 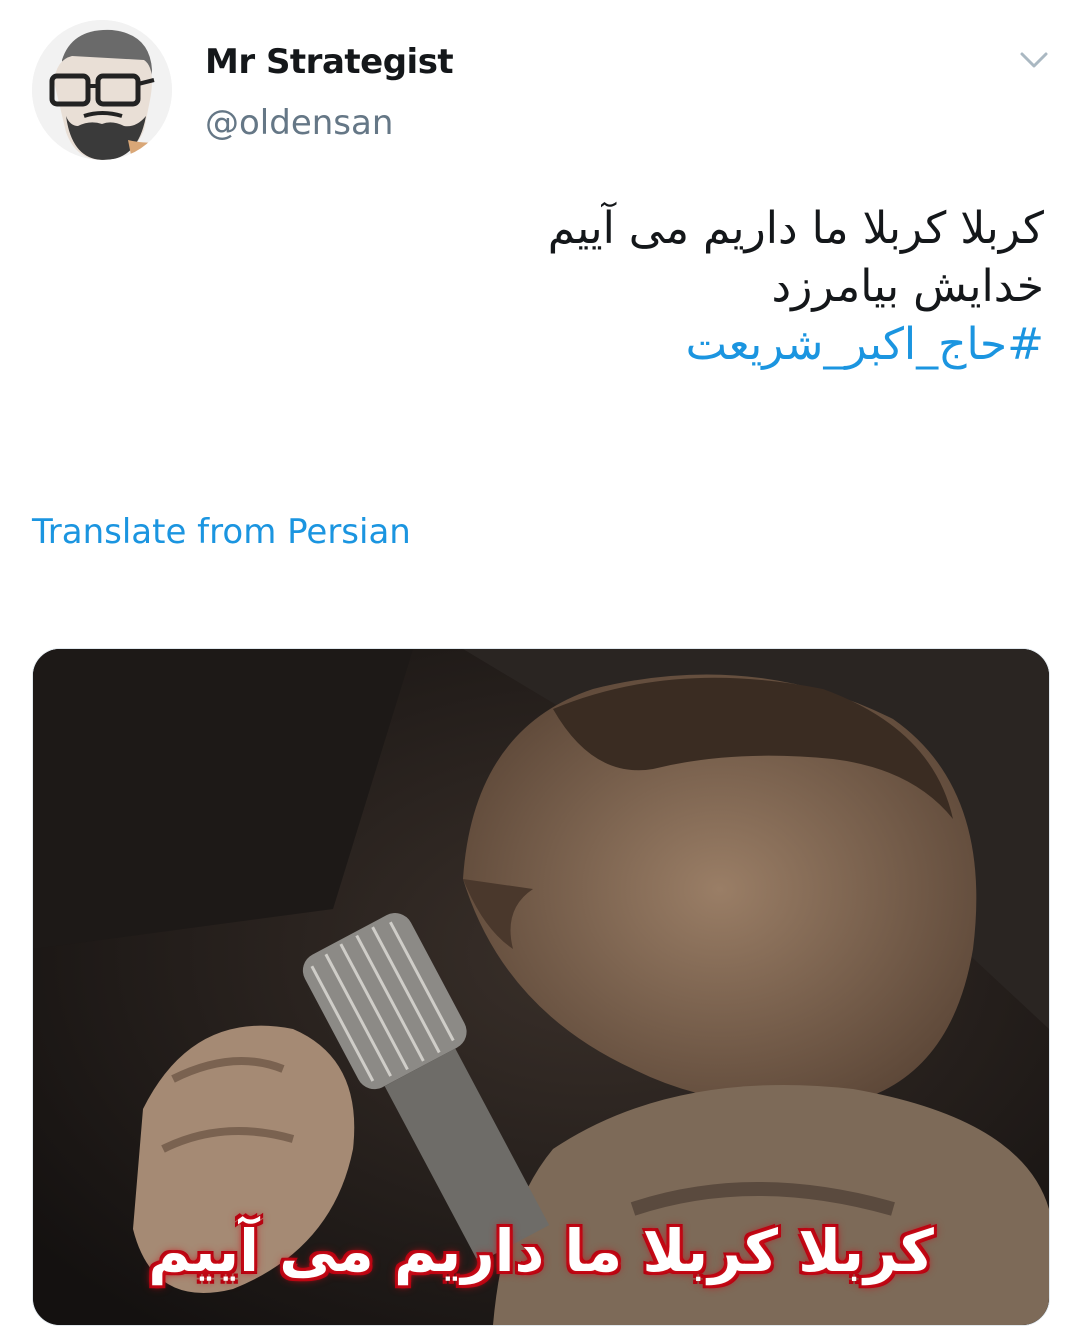 I want to click on chevron-down-icon, so click(x=1034, y=60).